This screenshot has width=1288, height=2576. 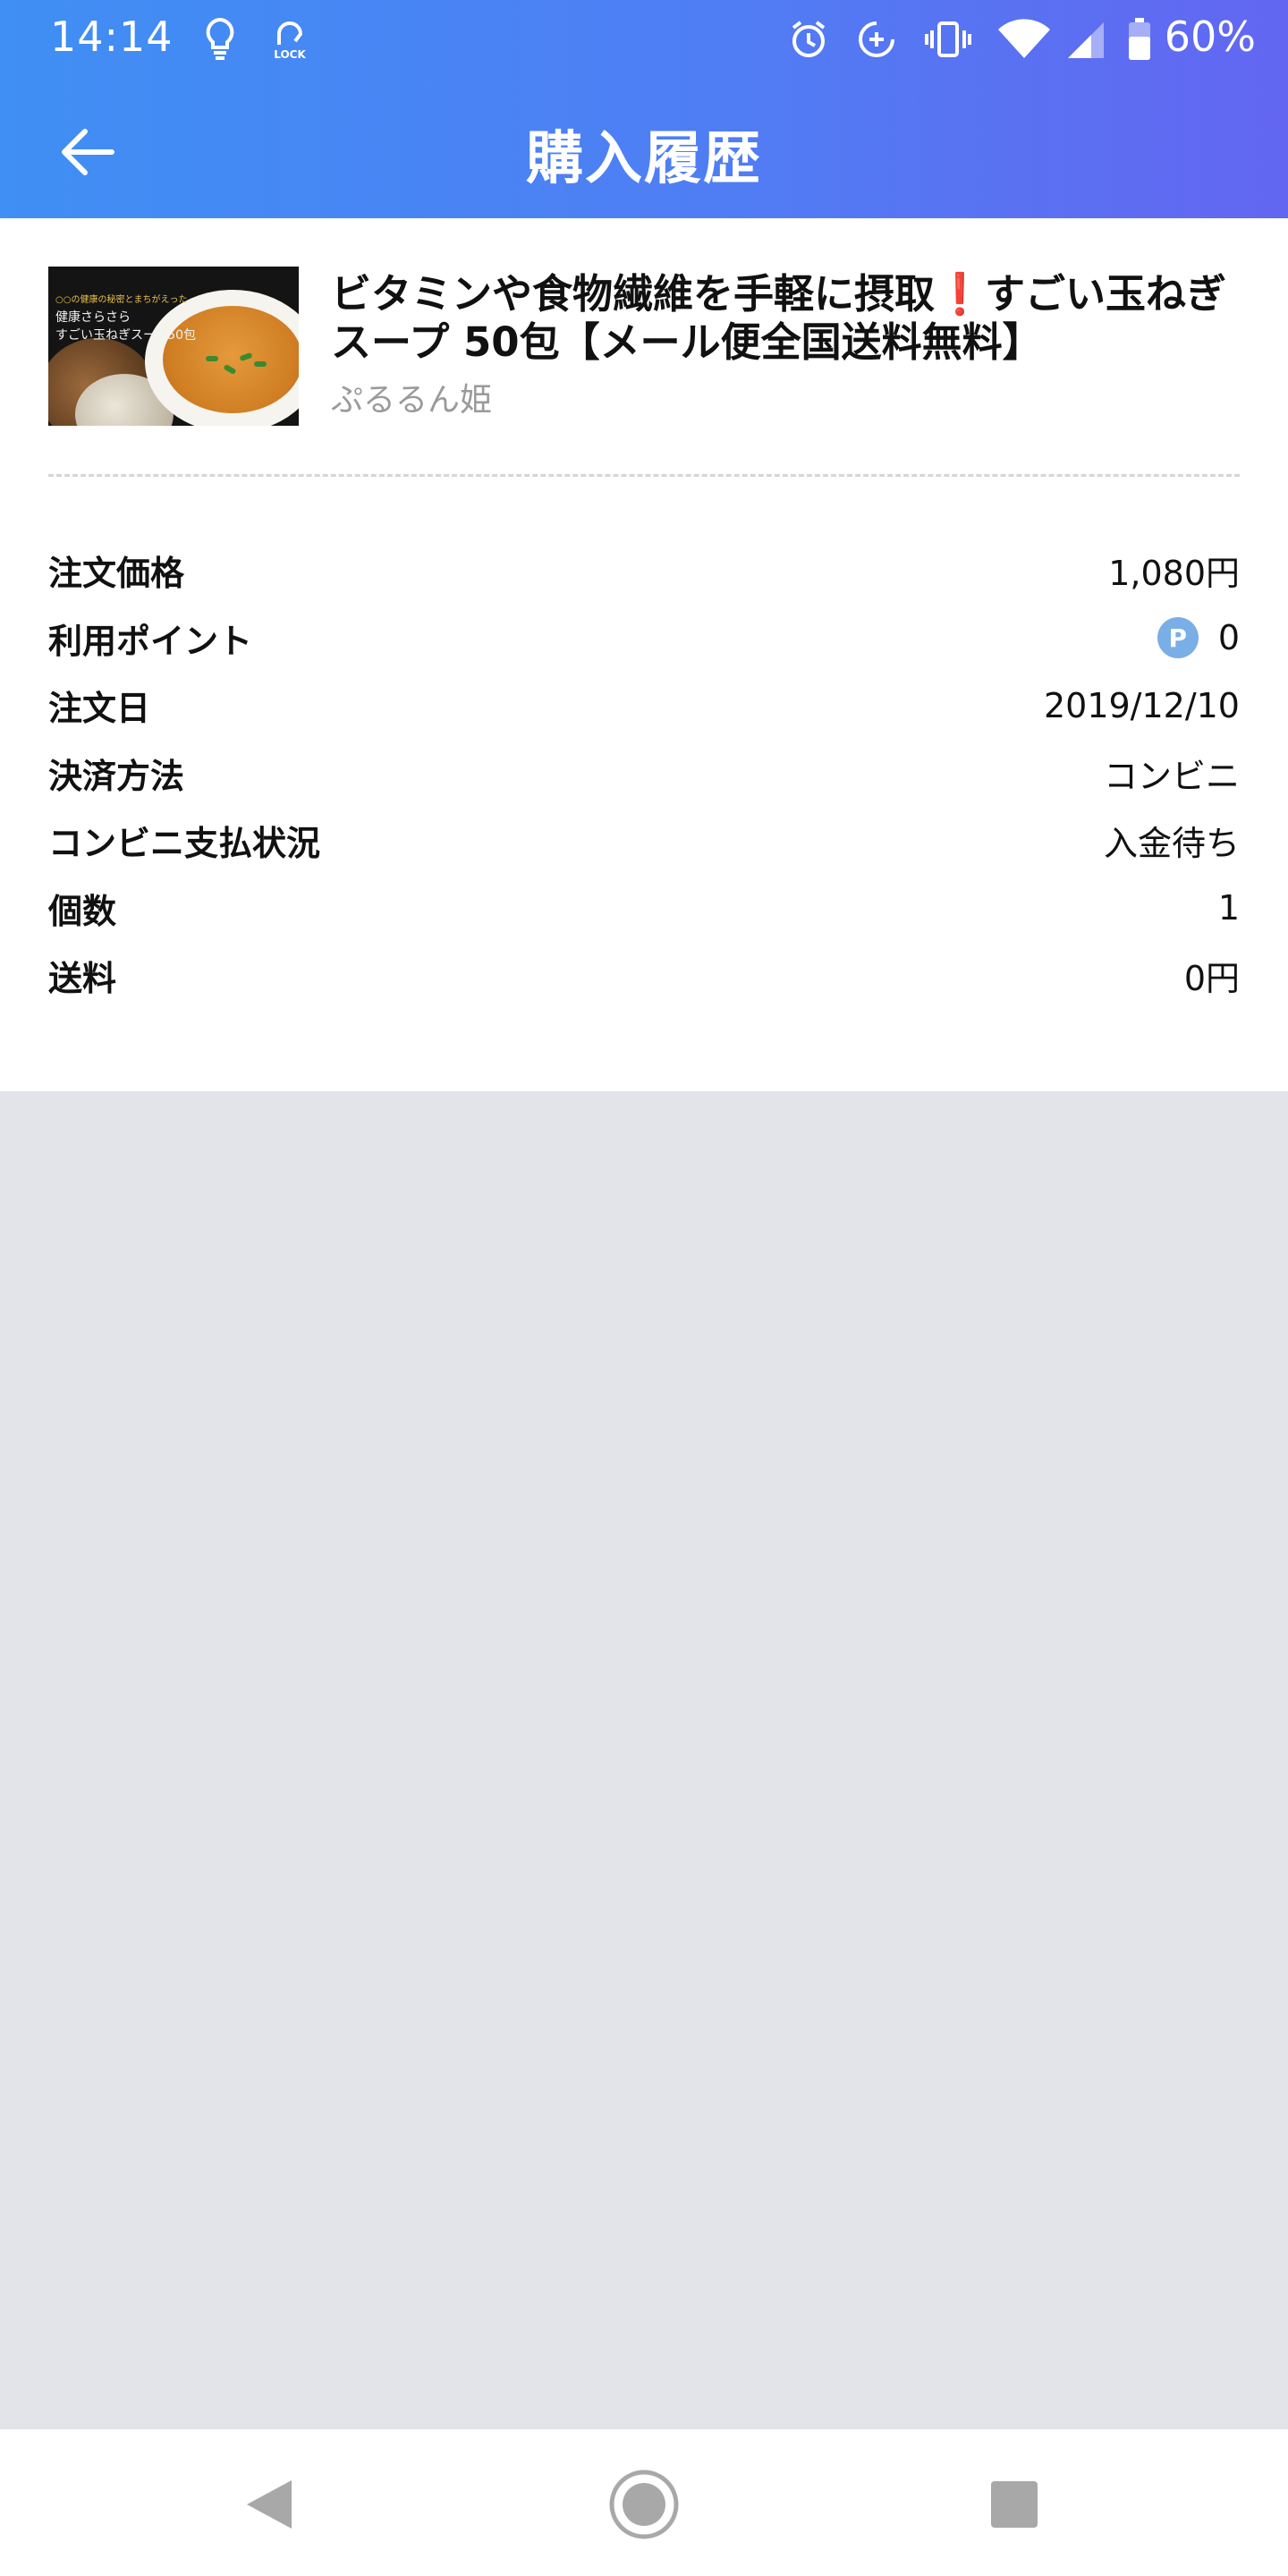 I want to click on nav-back-button, so click(x=268, y=2504).